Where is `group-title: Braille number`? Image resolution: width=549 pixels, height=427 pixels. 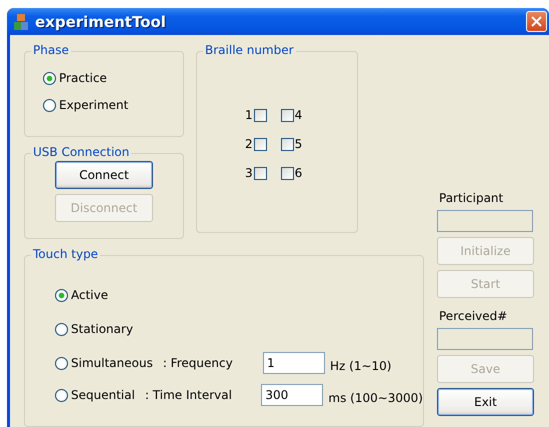 group-title: Braille number is located at coordinates (249, 50).